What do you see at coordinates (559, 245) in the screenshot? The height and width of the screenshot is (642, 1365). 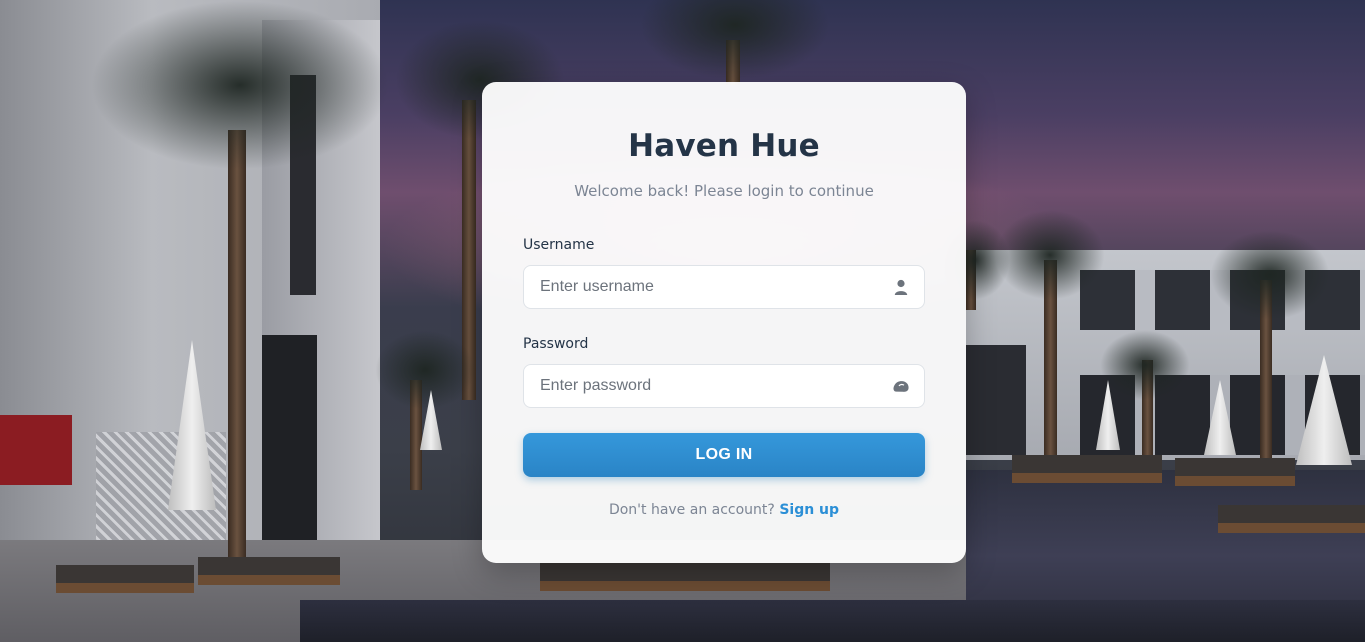 I see `username-label: Username` at bounding box center [559, 245].